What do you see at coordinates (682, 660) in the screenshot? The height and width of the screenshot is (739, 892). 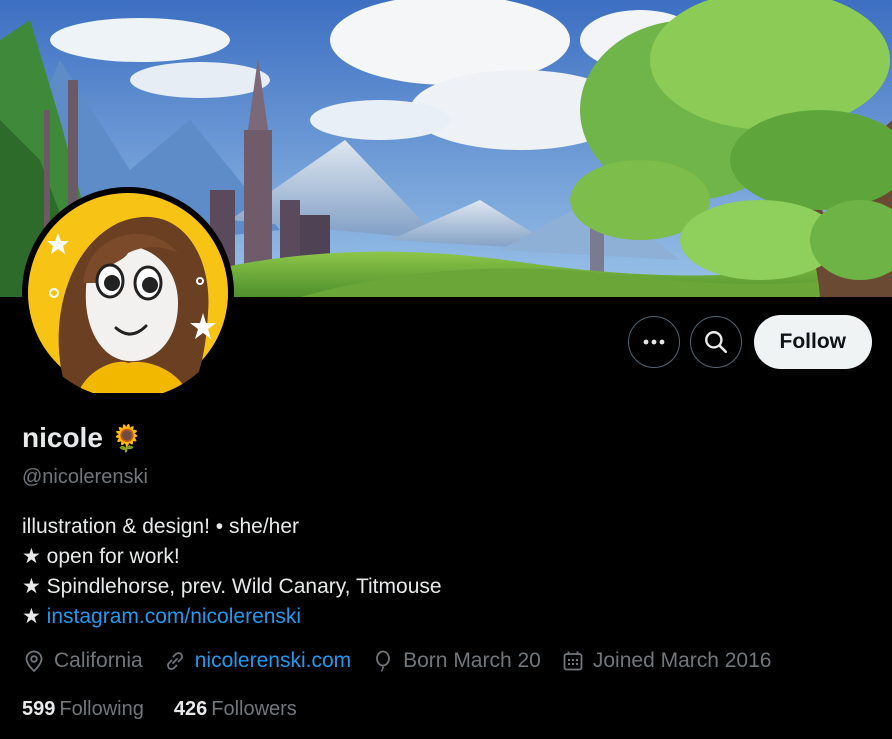 I see `joined-text: Joined March 2016` at bounding box center [682, 660].